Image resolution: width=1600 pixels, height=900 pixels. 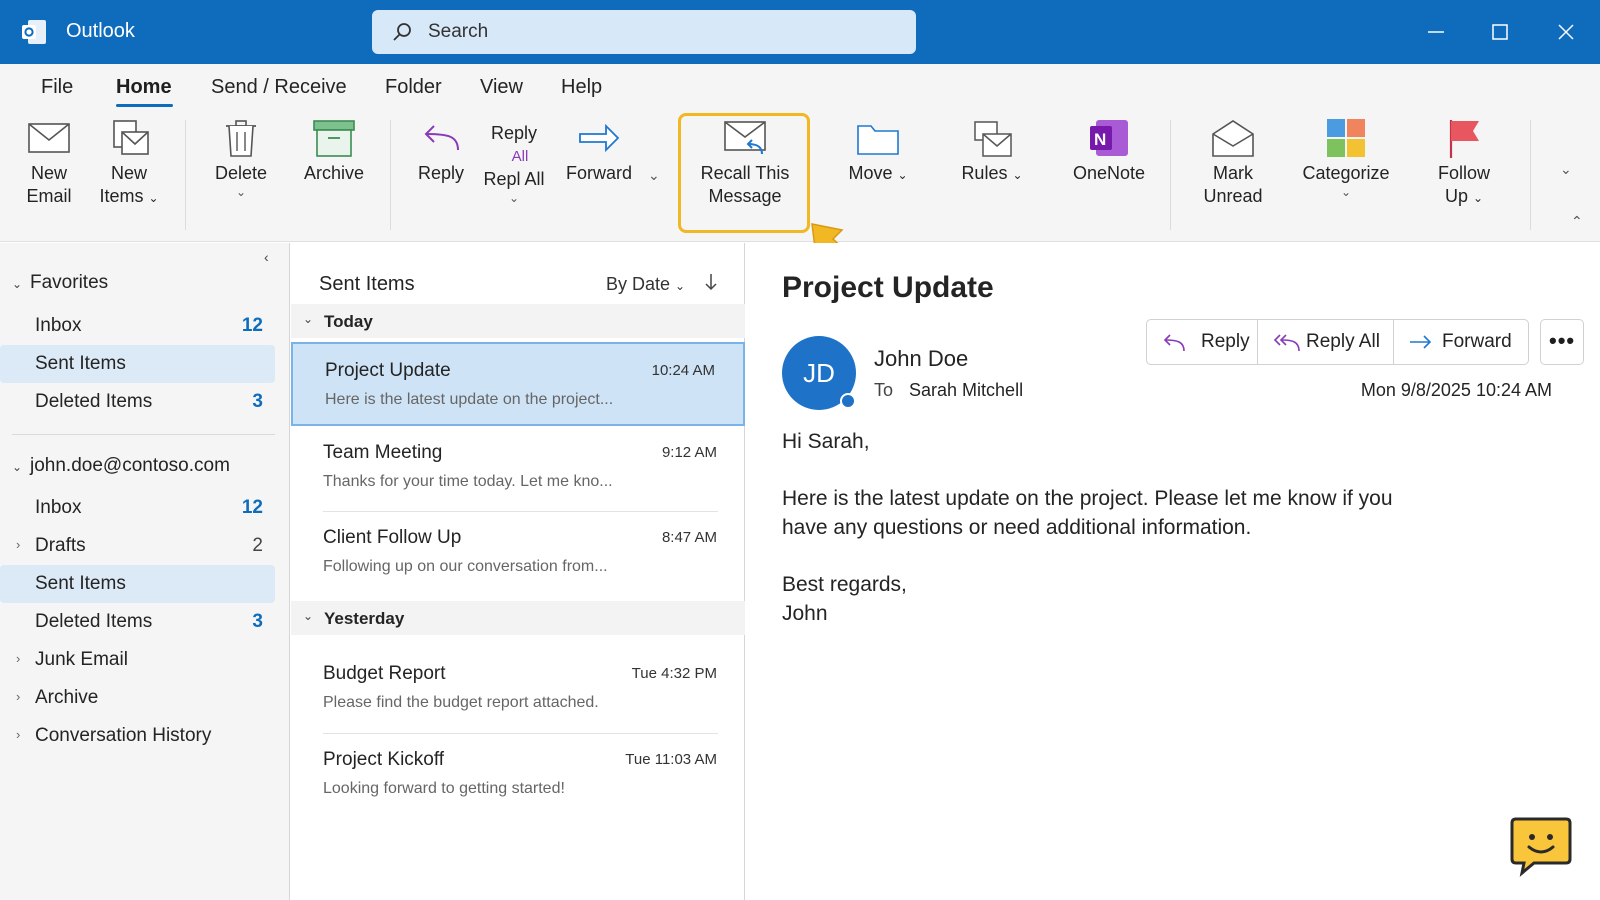 What do you see at coordinates (367, 284) in the screenshot?
I see `message-list-title: Sent Items` at bounding box center [367, 284].